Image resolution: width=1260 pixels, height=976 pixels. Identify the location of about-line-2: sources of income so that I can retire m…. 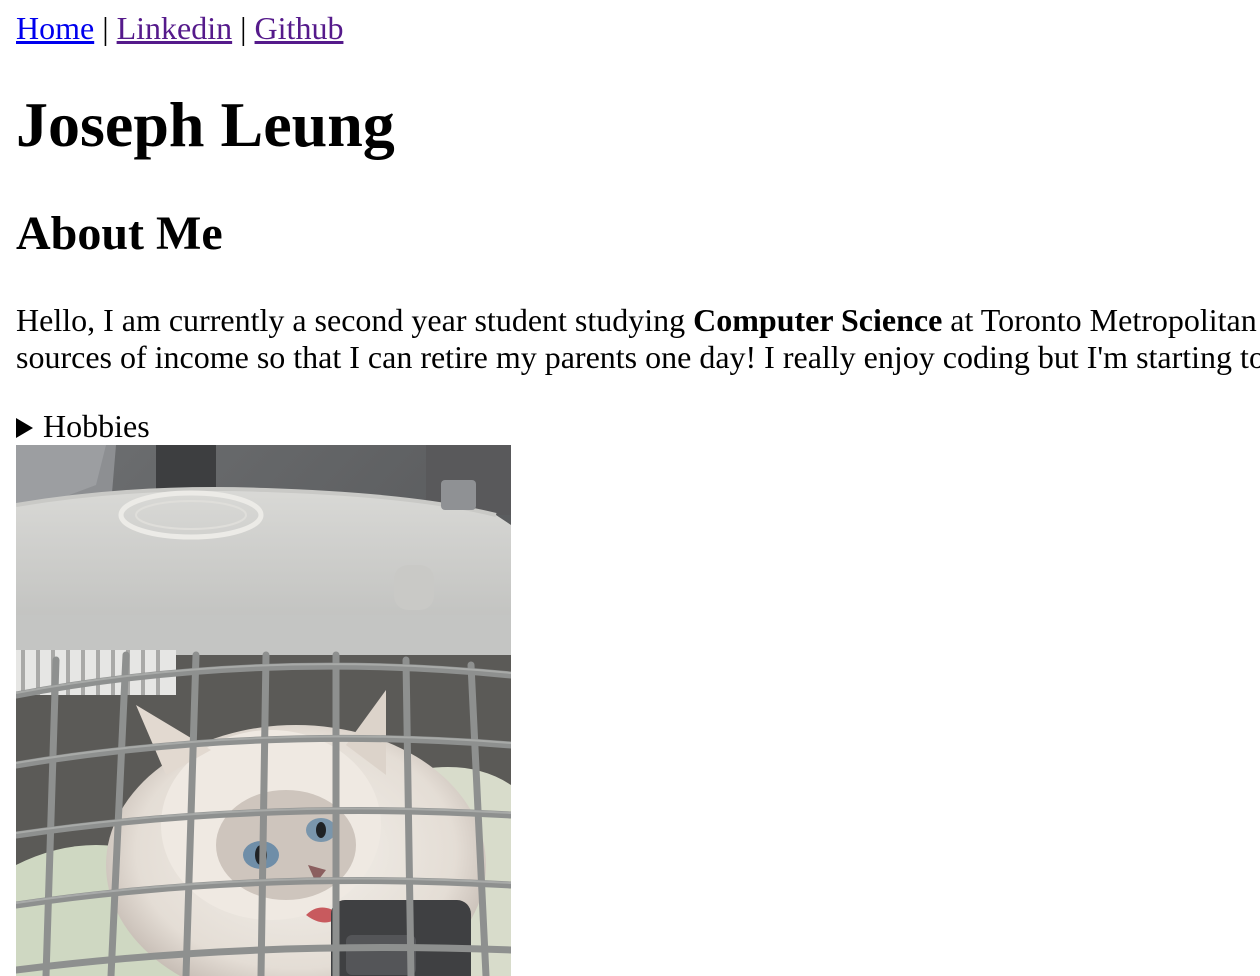
(638, 357).